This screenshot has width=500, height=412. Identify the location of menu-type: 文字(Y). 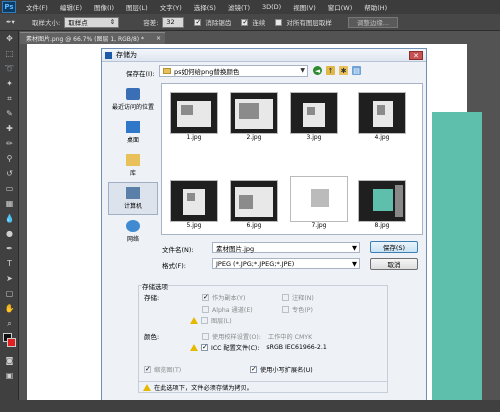
(171, 7).